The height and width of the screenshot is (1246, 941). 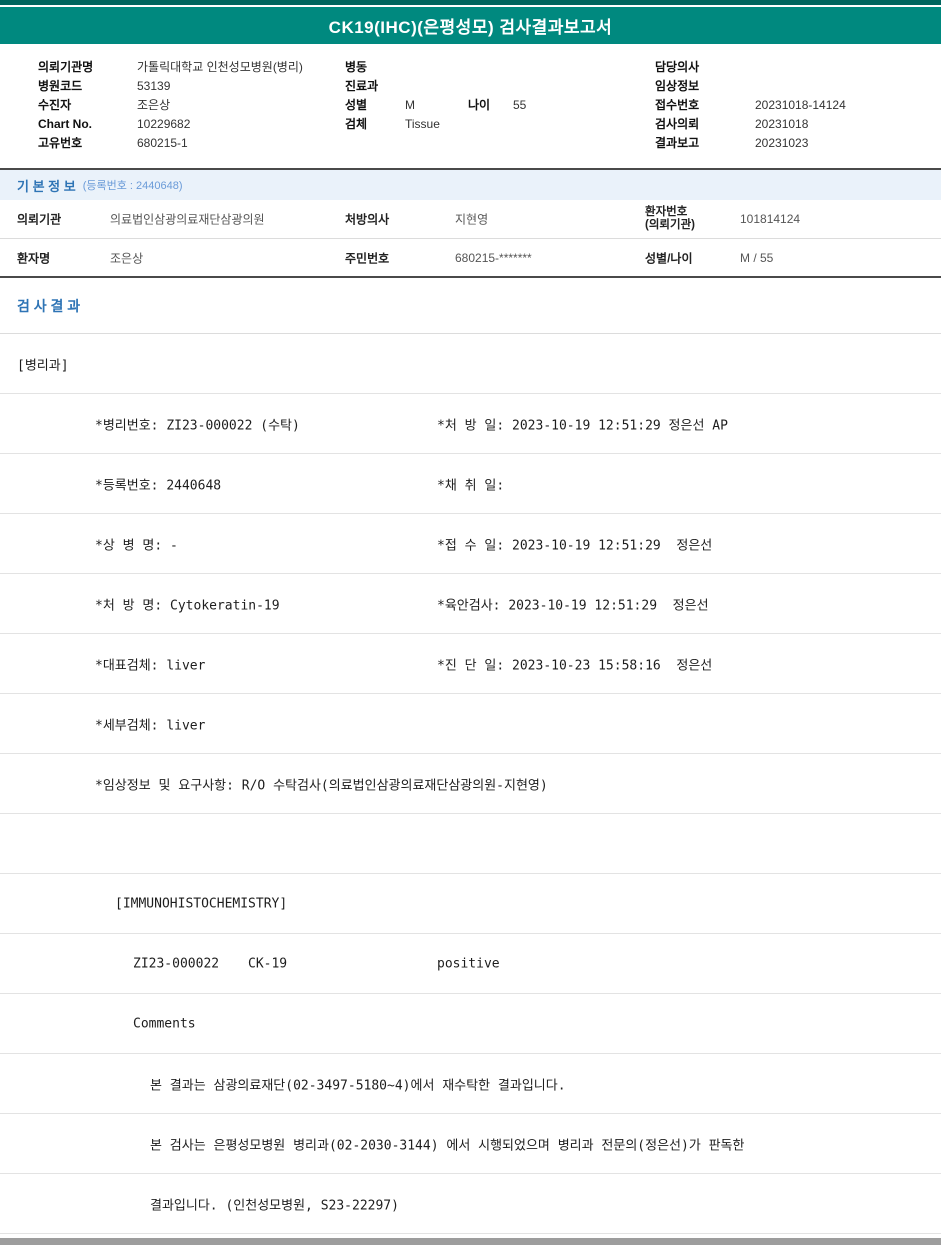 What do you see at coordinates (410, 104) in the screenshot?
I see `field-value-sex: M` at bounding box center [410, 104].